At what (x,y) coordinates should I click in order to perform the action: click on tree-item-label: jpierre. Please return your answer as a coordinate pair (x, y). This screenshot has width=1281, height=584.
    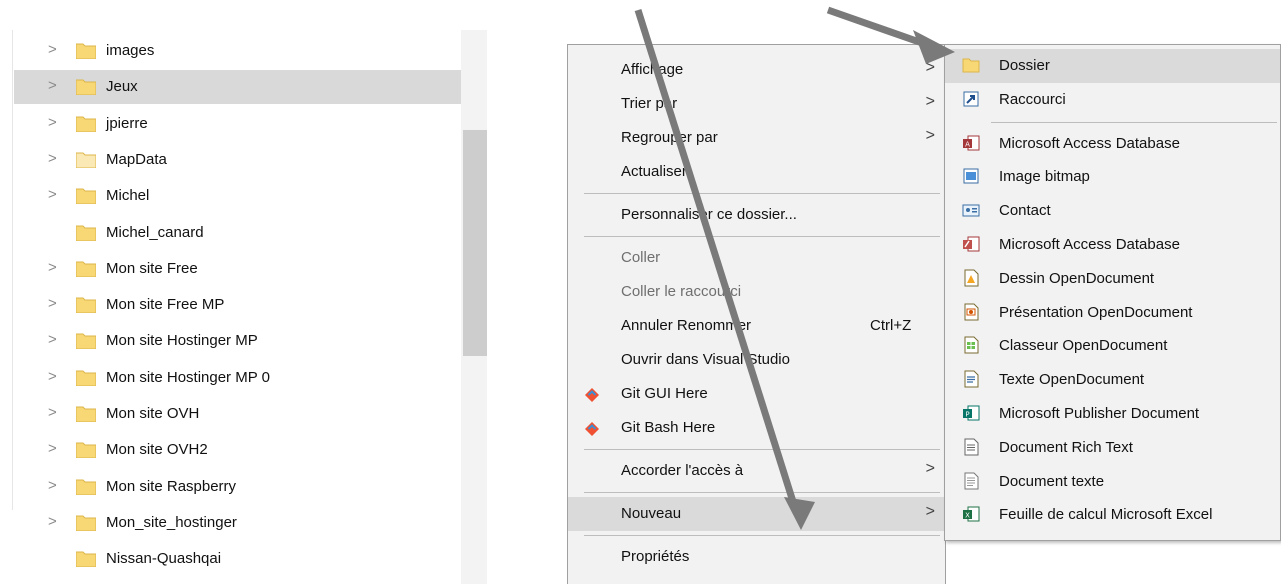
    Looking at the image, I should click on (127, 123).